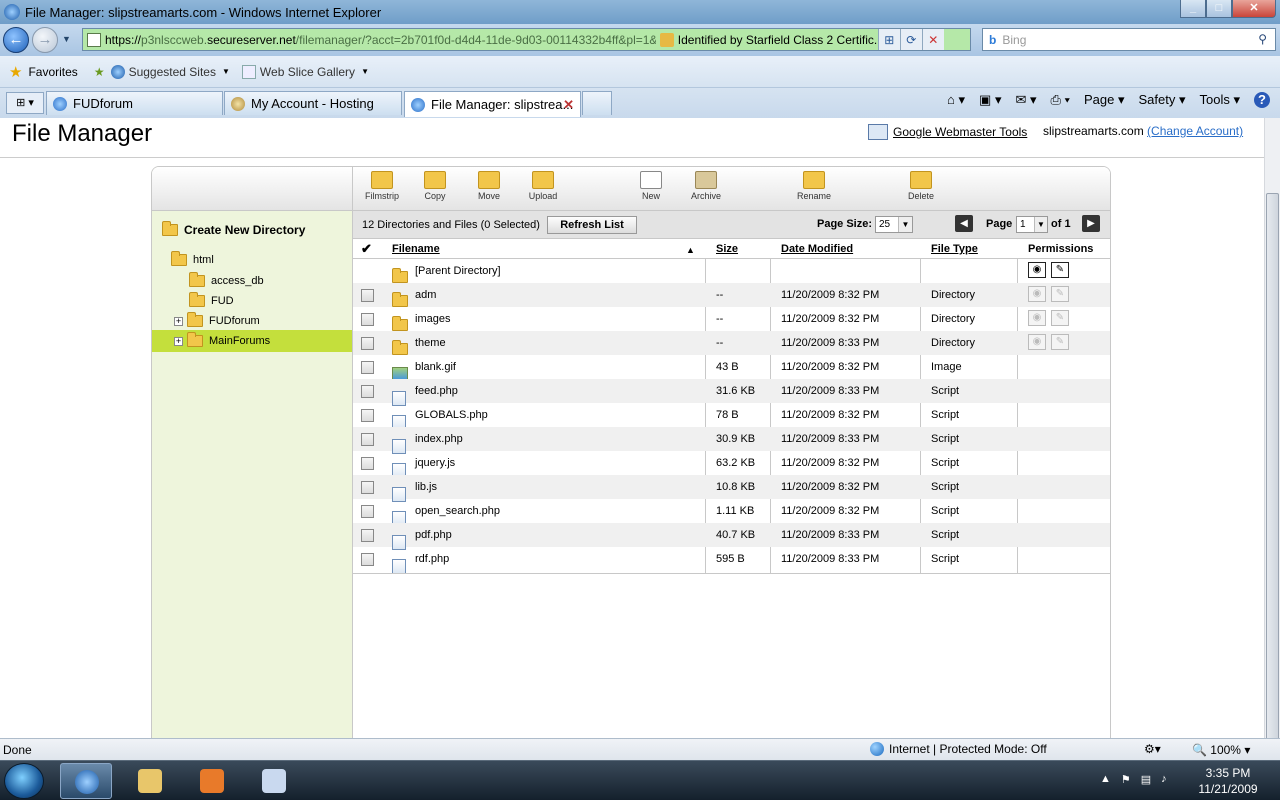 Image resolution: width=1280 pixels, height=800 pixels. Describe the element at coordinates (45, 40) in the screenshot. I see `forward-button: →` at that location.